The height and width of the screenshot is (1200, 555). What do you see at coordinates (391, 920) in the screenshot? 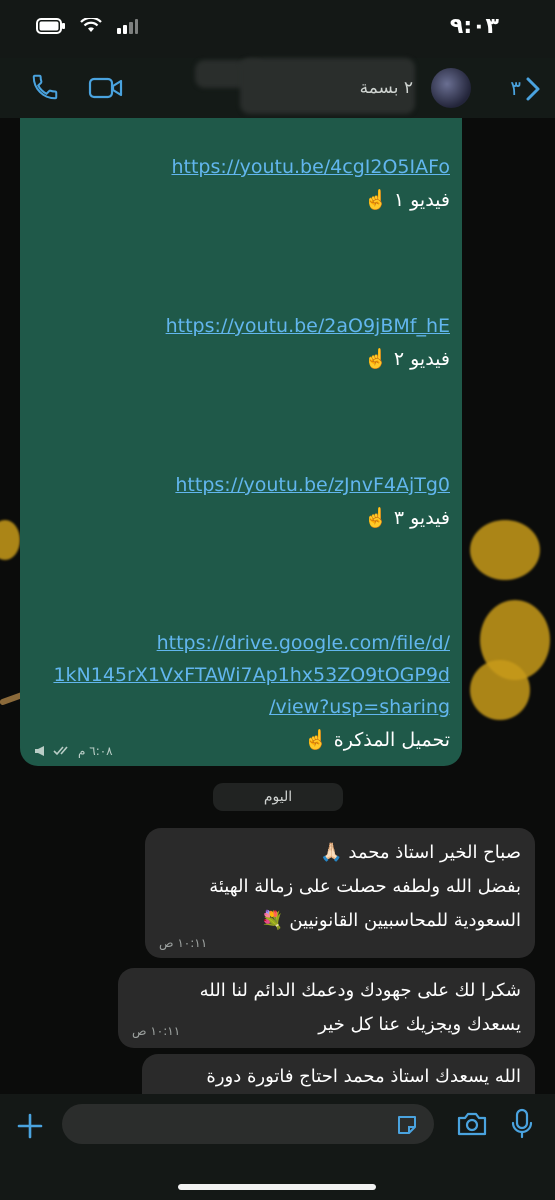
I see `message-line: السعودية للمحاسبيين القانونيين 💐` at bounding box center [391, 920].